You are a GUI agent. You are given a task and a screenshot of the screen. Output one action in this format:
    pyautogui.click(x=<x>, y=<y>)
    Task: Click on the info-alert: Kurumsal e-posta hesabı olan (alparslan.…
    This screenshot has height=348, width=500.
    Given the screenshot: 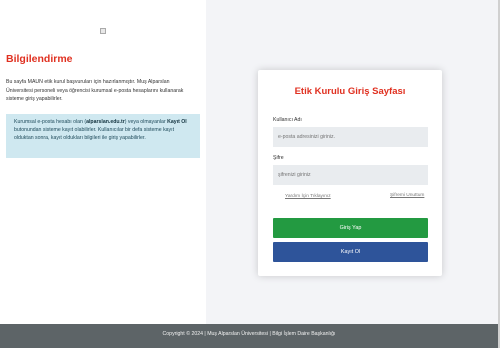 What is the action you would take?
    pyautogui.click(x=103, y=136)
    